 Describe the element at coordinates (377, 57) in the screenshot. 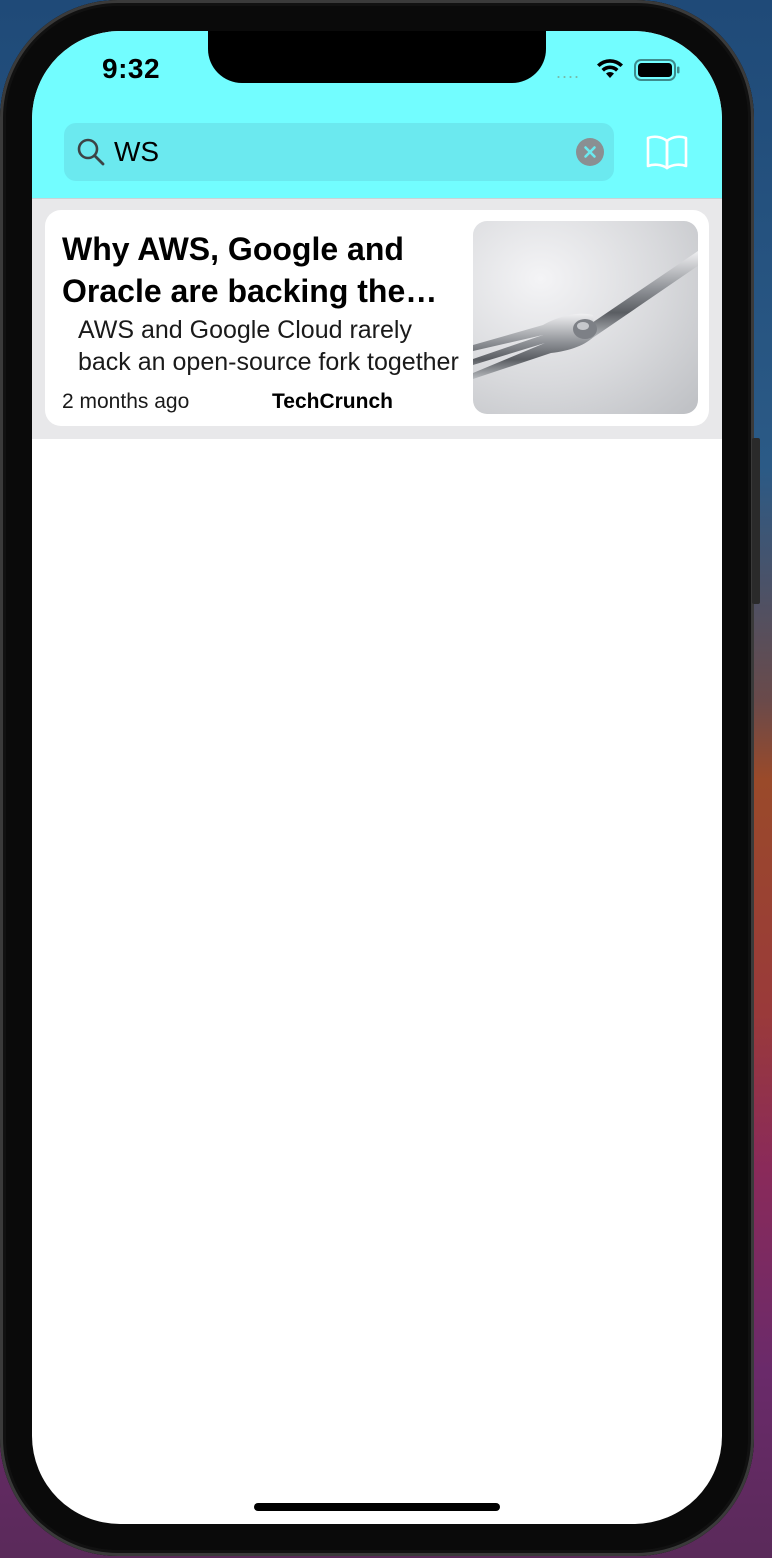

I see `notch` at that location.